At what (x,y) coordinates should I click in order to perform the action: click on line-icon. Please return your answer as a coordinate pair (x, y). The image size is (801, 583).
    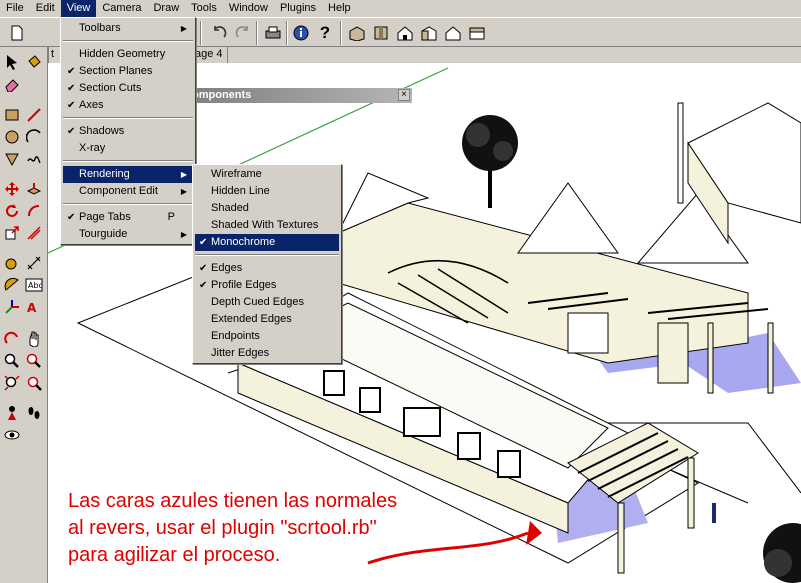
    Looking at the image, I should click on (34, 115).